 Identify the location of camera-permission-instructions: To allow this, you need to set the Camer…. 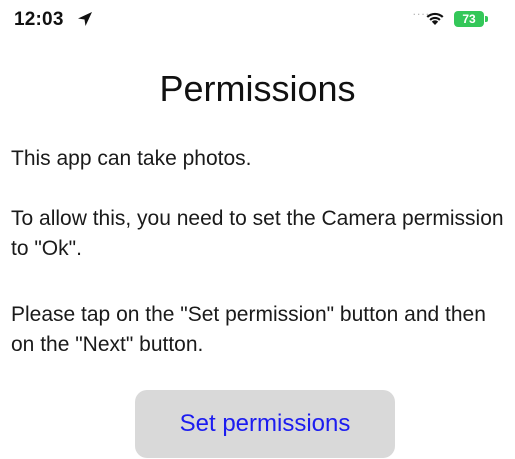
(257, 233).